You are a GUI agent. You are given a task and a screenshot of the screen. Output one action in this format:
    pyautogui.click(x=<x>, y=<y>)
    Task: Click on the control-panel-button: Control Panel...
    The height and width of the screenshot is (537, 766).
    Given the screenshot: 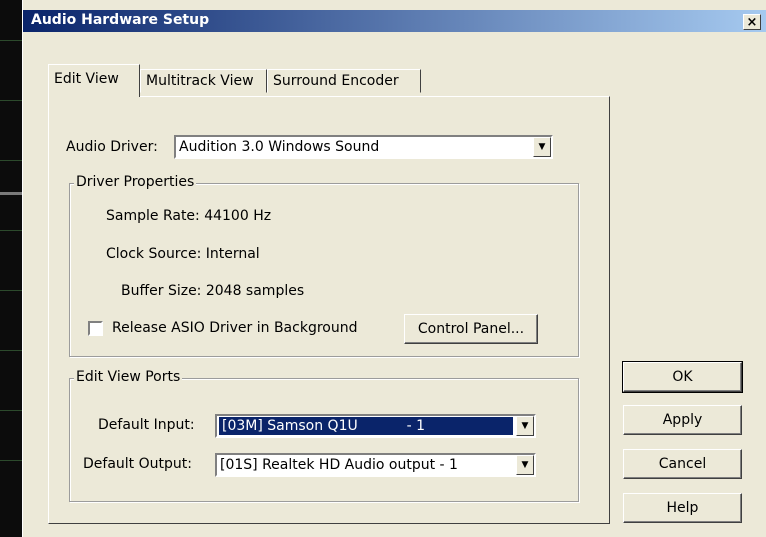 What is the action you would take?
    pyautogui.click(x=471, y=329)
    